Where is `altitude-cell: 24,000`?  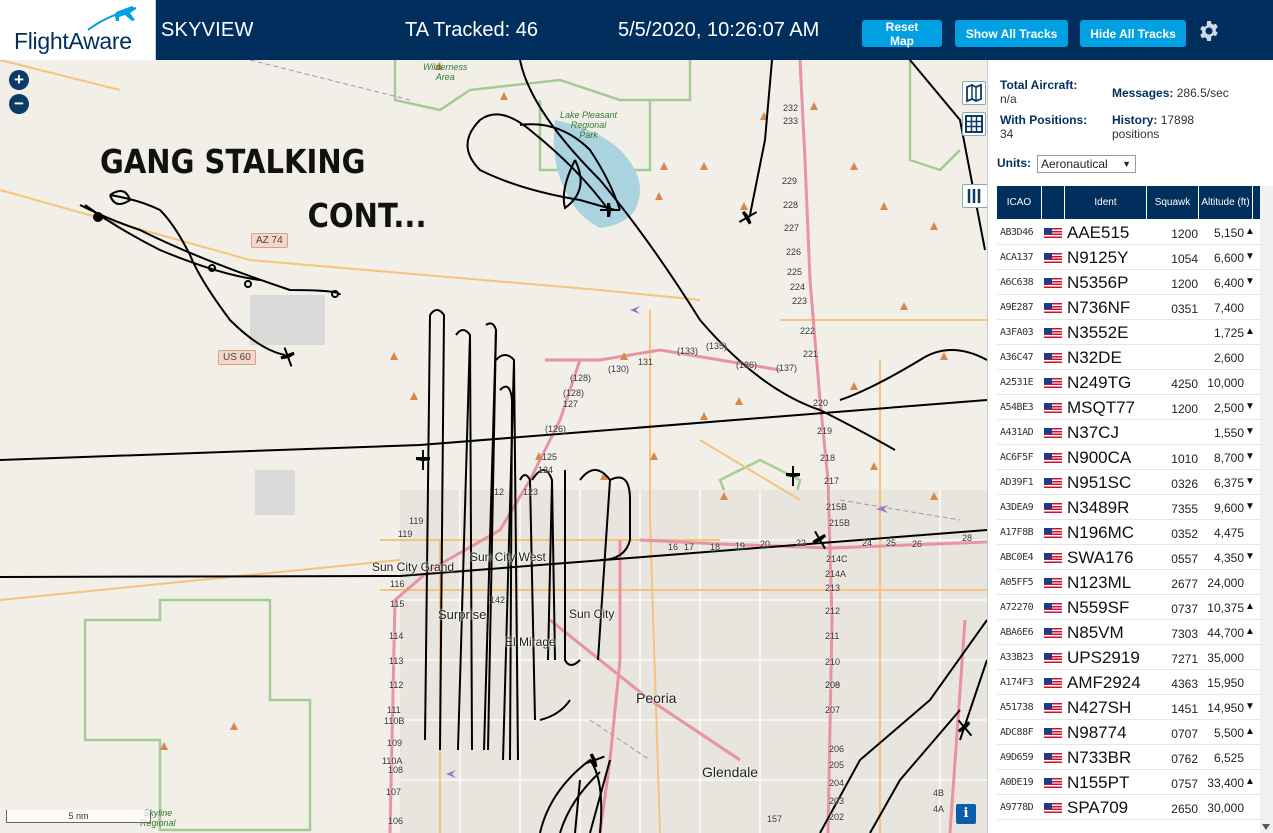 altitude-cell: 24,000 is located at coordinates (1225, 583).